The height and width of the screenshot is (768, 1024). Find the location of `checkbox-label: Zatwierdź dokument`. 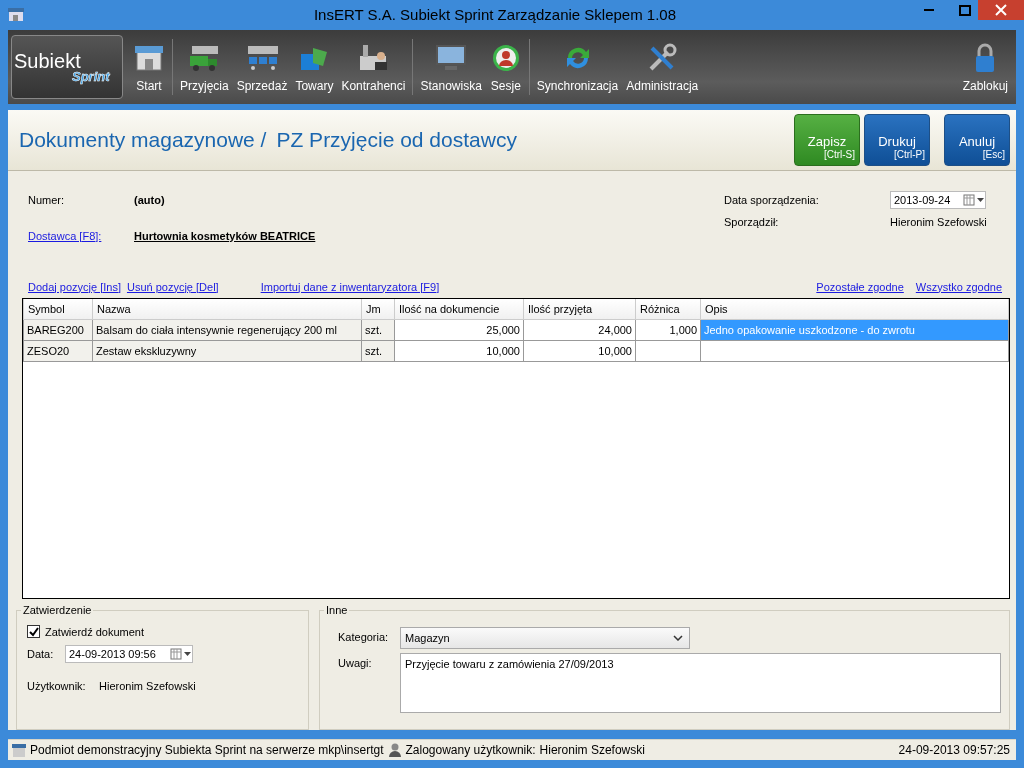

checkbox-label: Zatwierdź dokument is located at coordinates (95, 631).